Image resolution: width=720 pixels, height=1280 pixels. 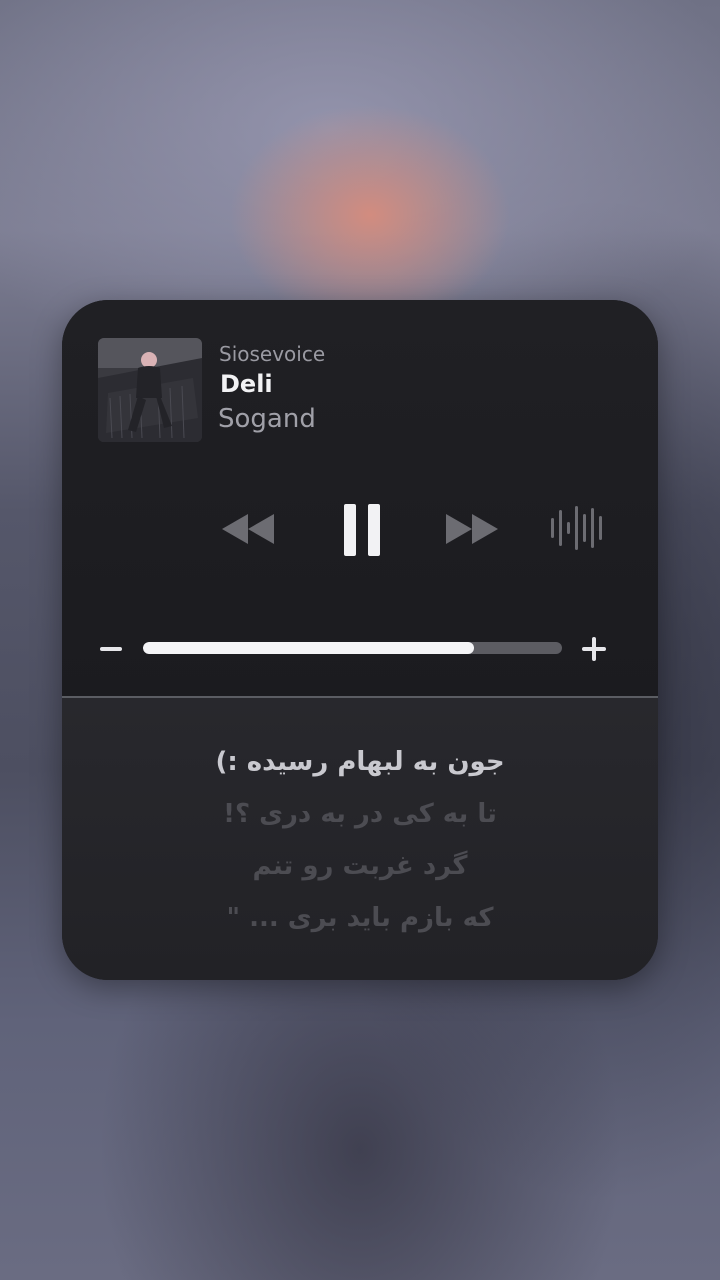 I want to click on fast-forward-button, so click(x=472, y=529).